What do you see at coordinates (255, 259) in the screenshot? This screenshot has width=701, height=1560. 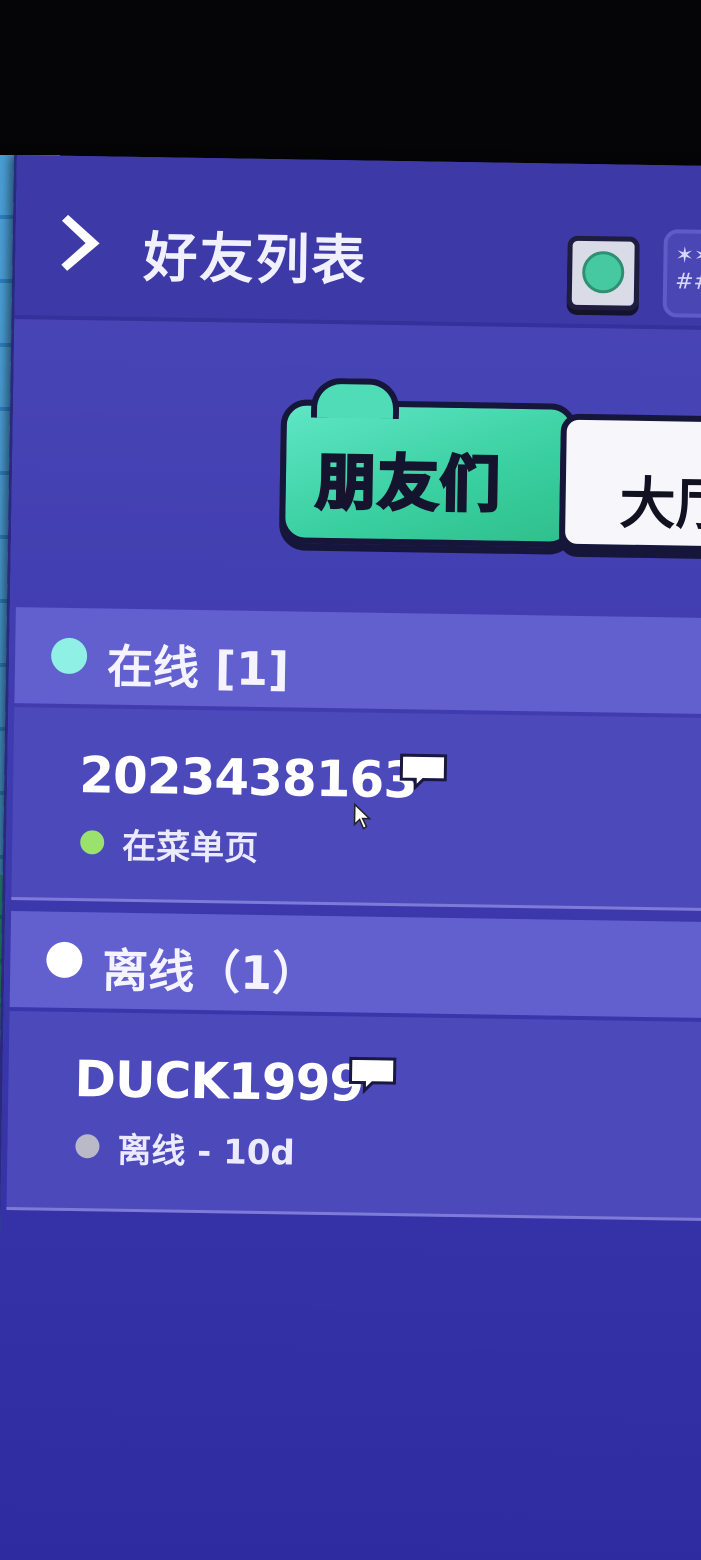 I see `panel-title: 好友列表` at bounding box center [255, 259].